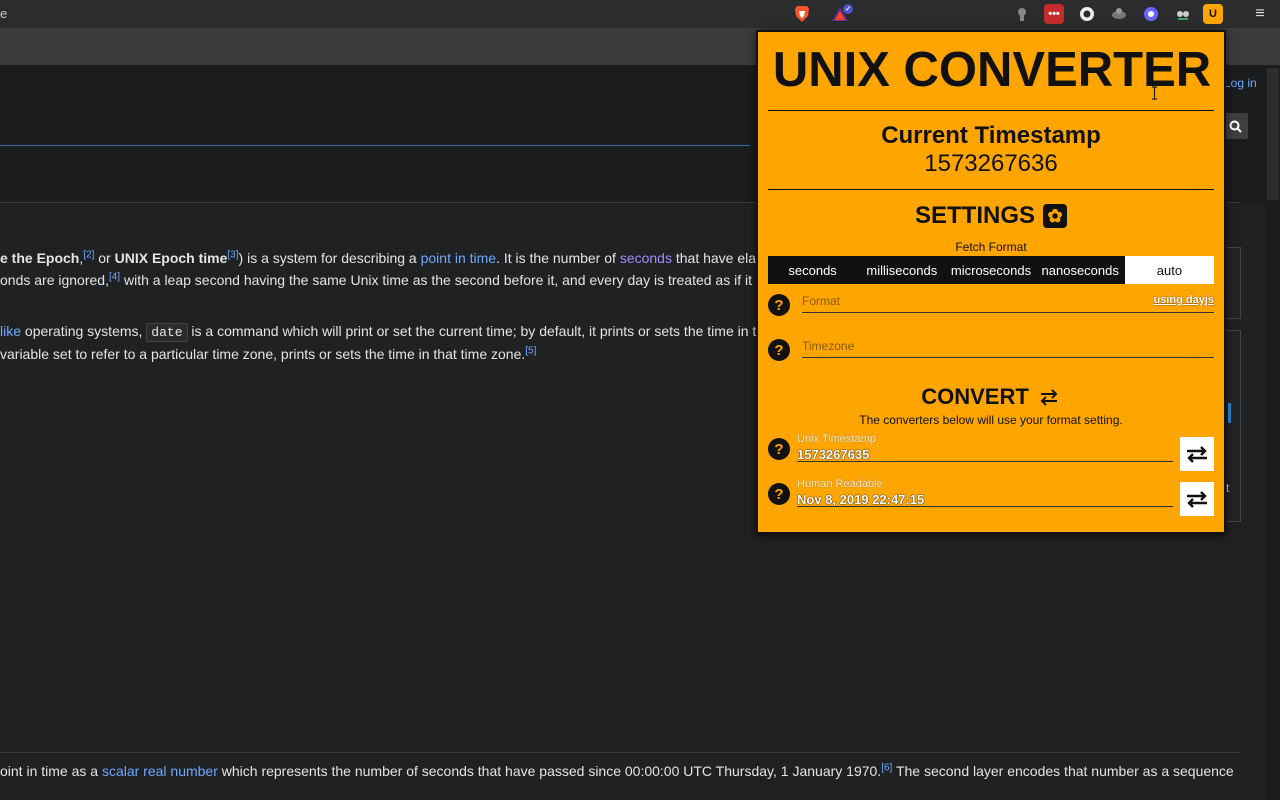  What do you see at coordinates (779, 350) in the screenshot?
I see `timezone-help-icon: ?` at bounding box center [779, 350].